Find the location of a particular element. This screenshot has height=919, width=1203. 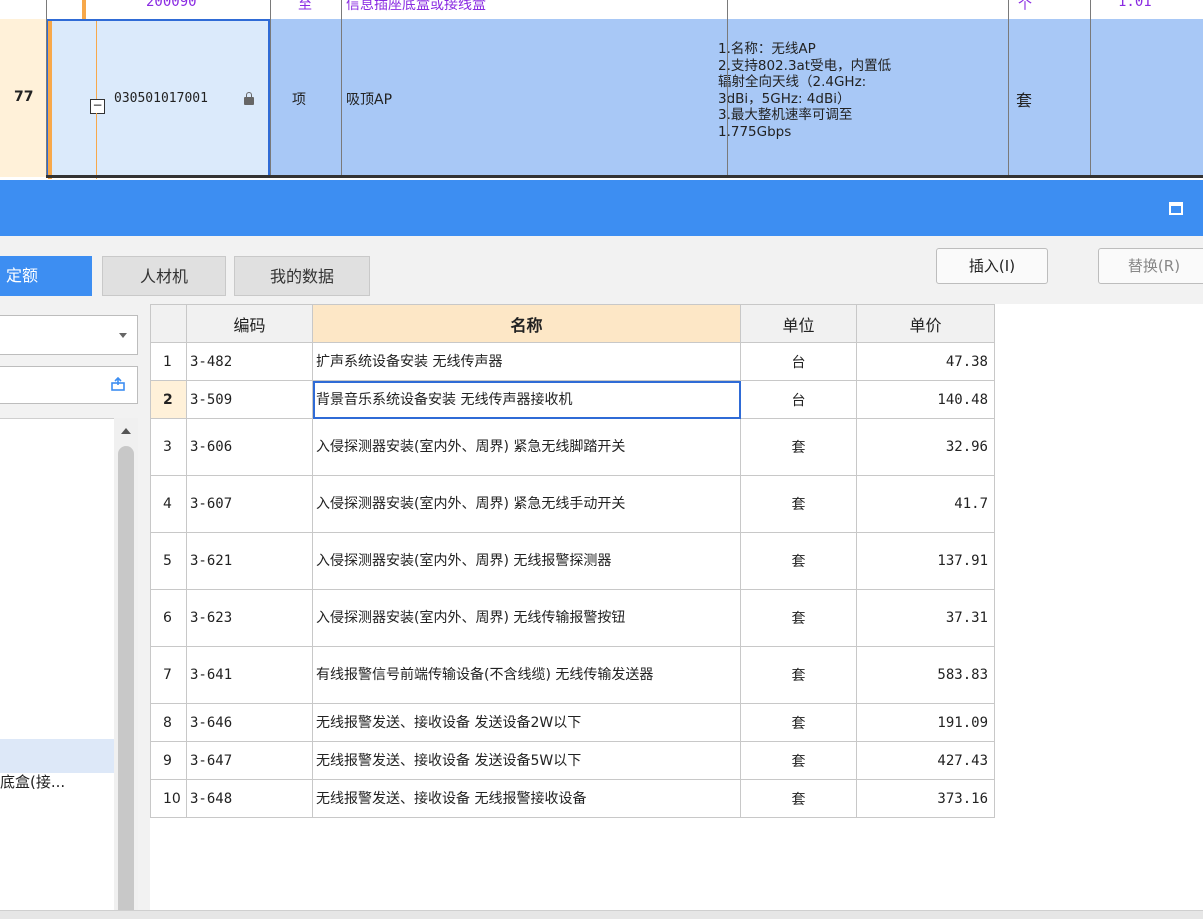

locate-icon is located at coordinates (118, 384).